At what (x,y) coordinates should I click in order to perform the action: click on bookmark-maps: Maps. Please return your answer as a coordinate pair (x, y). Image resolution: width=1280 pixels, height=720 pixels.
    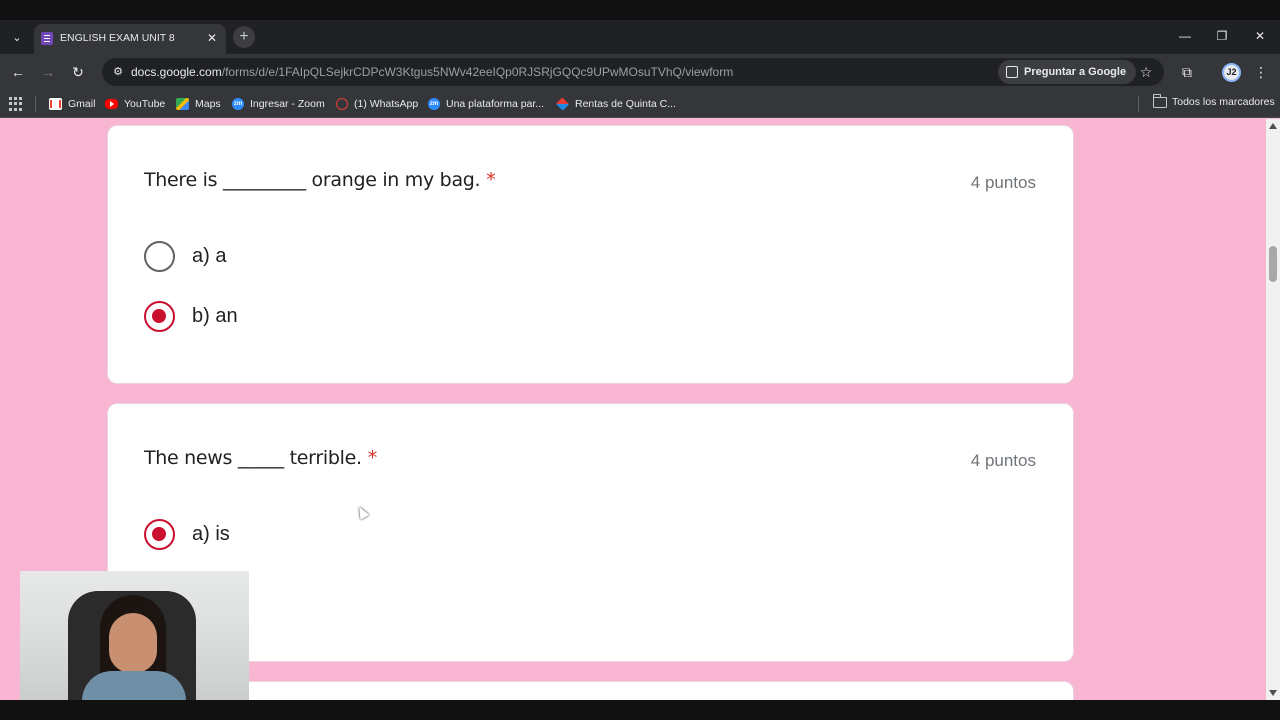
    Looking at the image, I should click on (198, 104).